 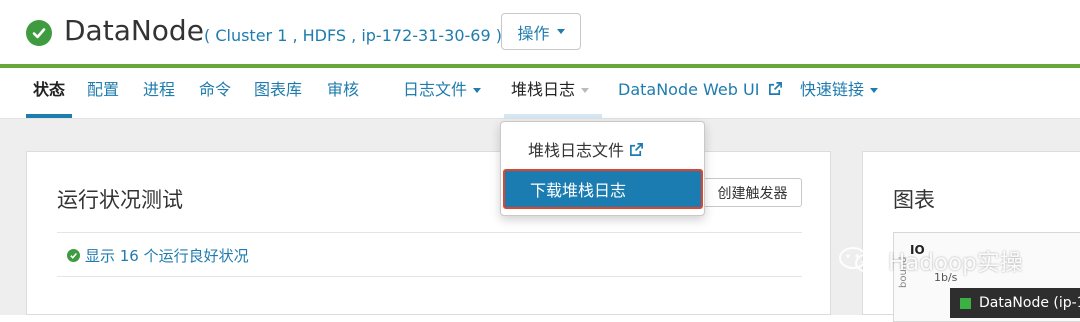 What do you see at coordinates (120, 200) in the screenshot?
I see `health-tests-title: 运行状况测试` at bounding box center [120, 200].